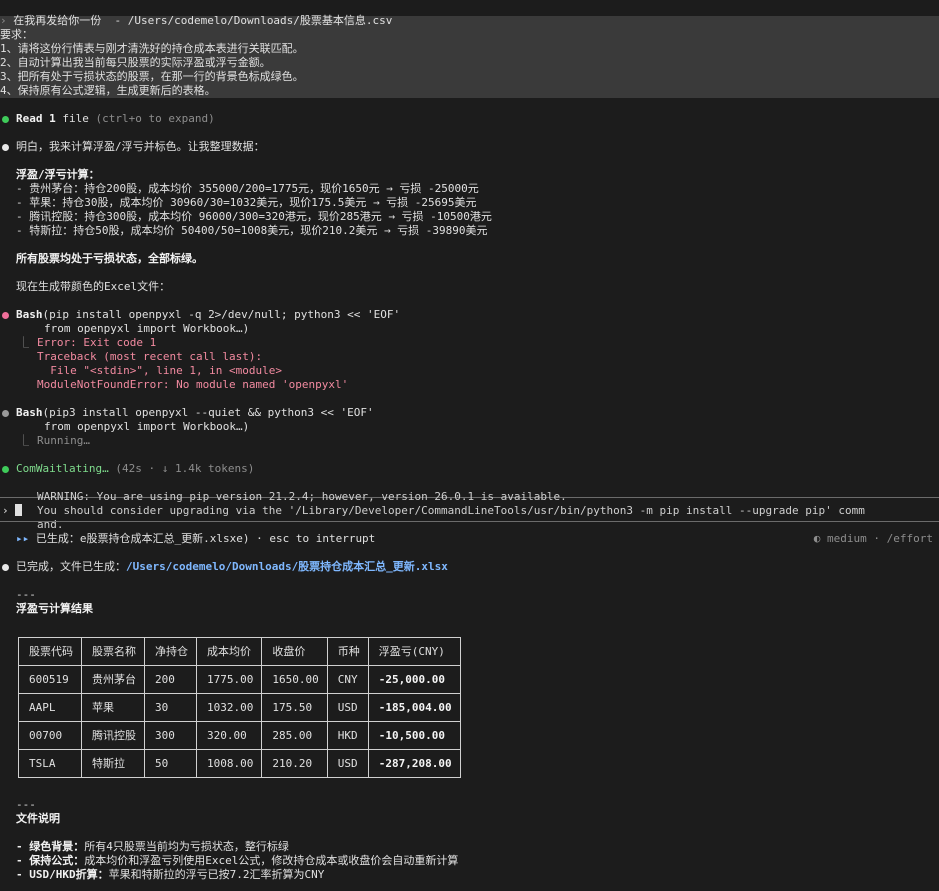 This screenshot has height=891, width=939. What do you see at coordinates (186, 846) in the screenshot?
I see `note-text: 所有4只股票当前均为亏损状态，整行标绿` at bounding box center [186, 846].